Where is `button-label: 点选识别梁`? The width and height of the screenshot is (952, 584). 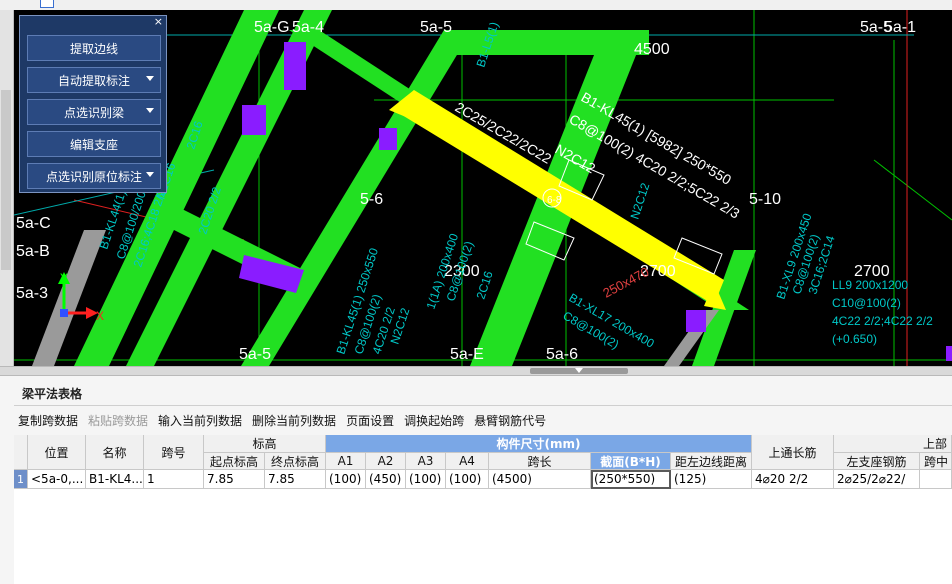 button-label: 点选识别梁 is located at coordinates (93, 112).